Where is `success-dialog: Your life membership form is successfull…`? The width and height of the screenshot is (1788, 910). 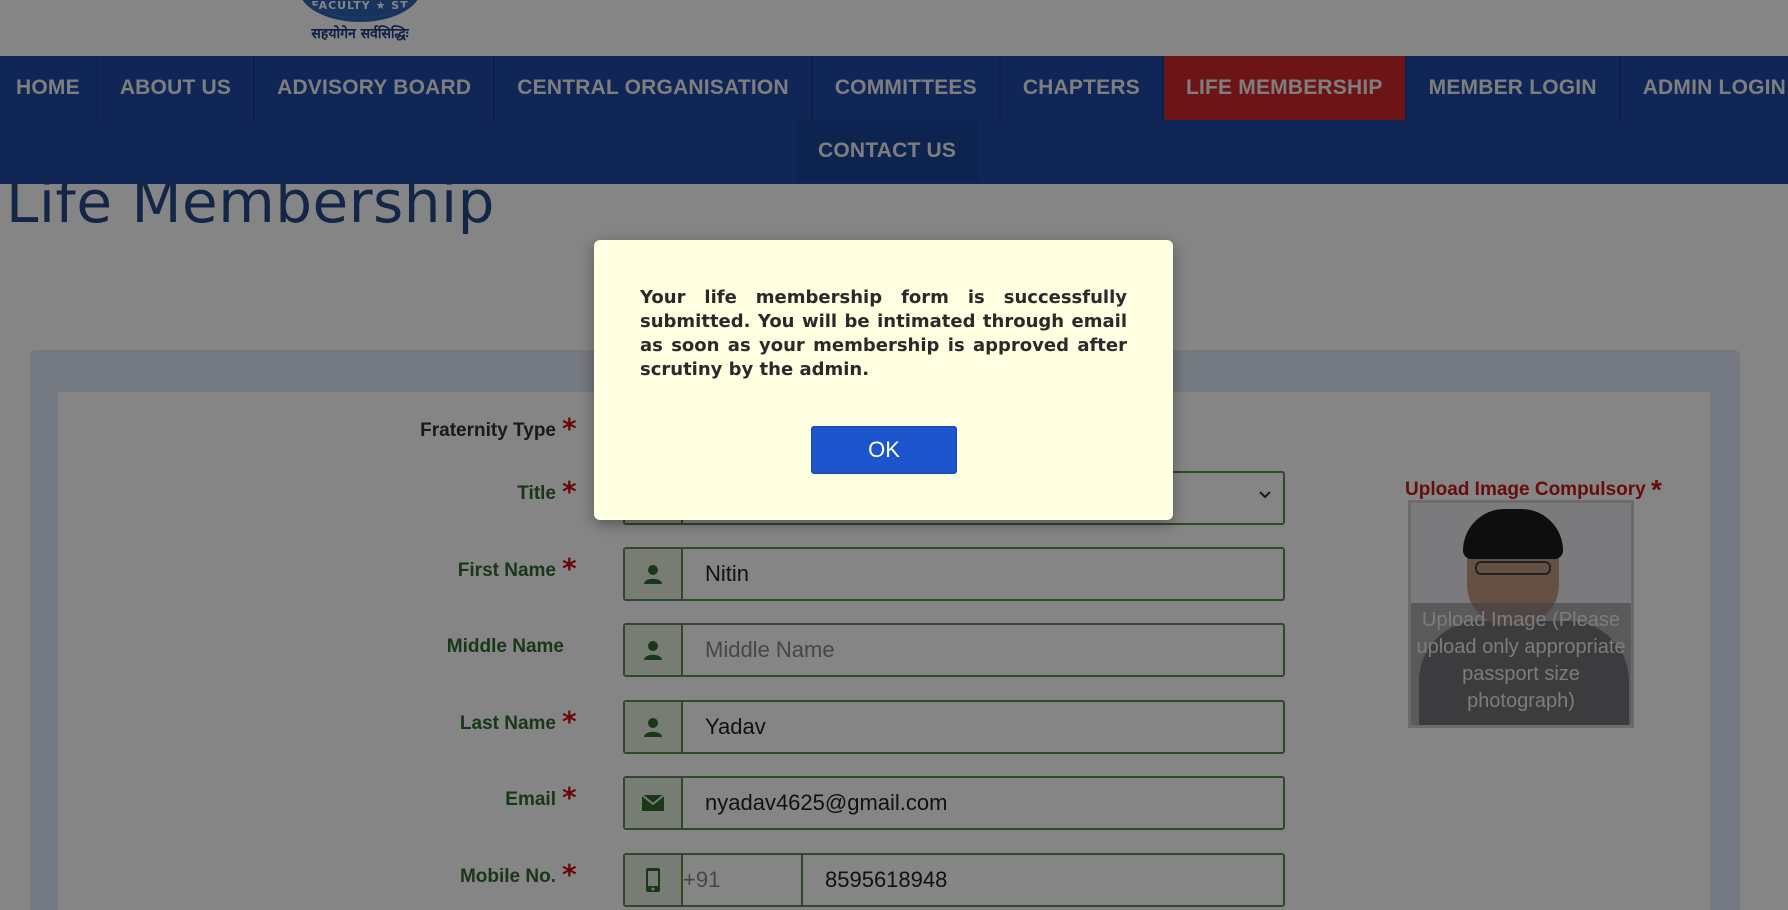 success-dialog: Your life membership form is successfull… is located at coordinates (883, 380).